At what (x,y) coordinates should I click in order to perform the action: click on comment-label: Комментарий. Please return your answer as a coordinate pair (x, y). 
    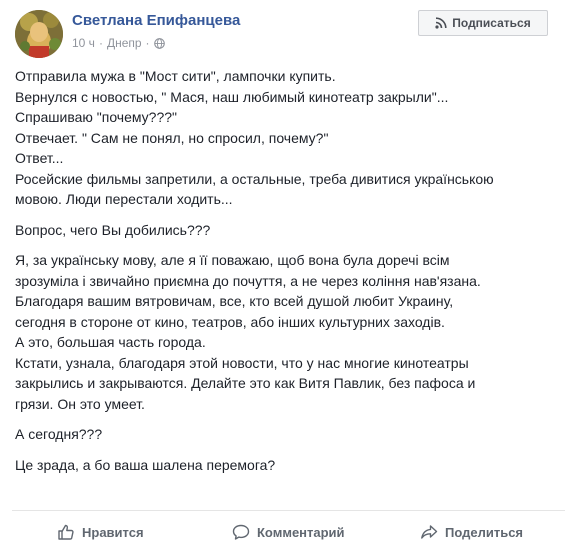
    Looking at the image, I should click on (301, 532).